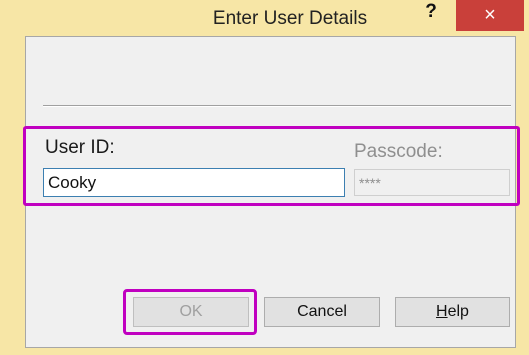 The height and width of the screenshot is (355, 529). What do you see at coordinates (442, 311) in the screenshot?
I see `help-mnemonic: H` at bounding box center [442, 311].